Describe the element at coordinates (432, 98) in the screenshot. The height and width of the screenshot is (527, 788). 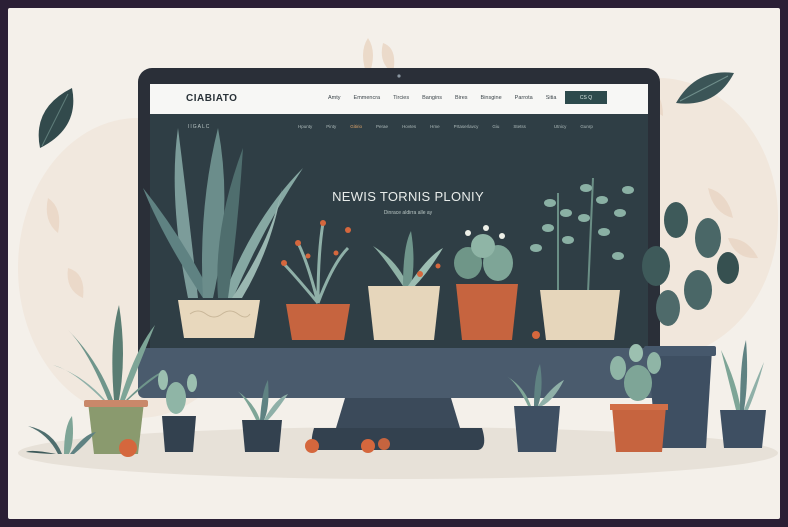
I see `nav-link: Bangins` at that location.